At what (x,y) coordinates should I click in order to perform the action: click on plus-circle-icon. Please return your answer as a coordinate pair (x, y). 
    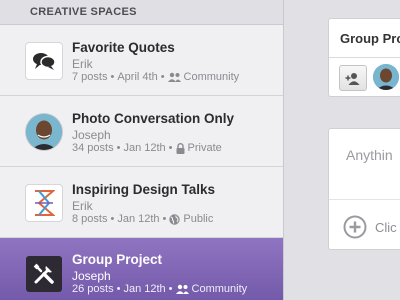
    Looking at the image, I should click on (355, 227).